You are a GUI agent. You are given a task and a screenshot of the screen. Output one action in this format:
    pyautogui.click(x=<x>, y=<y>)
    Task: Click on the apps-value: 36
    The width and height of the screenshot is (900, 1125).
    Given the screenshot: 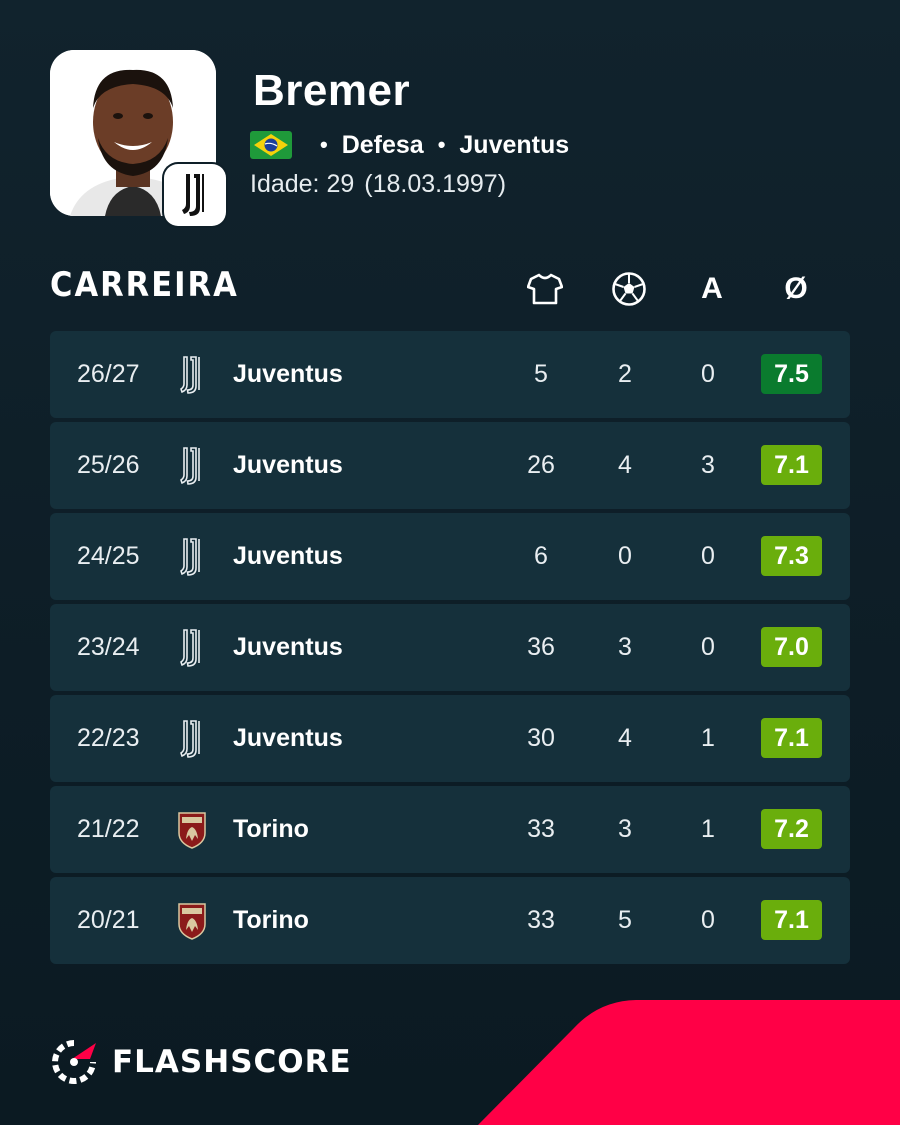 What is the action you would take?
    pyautogui.click(x=541, y=647)
    